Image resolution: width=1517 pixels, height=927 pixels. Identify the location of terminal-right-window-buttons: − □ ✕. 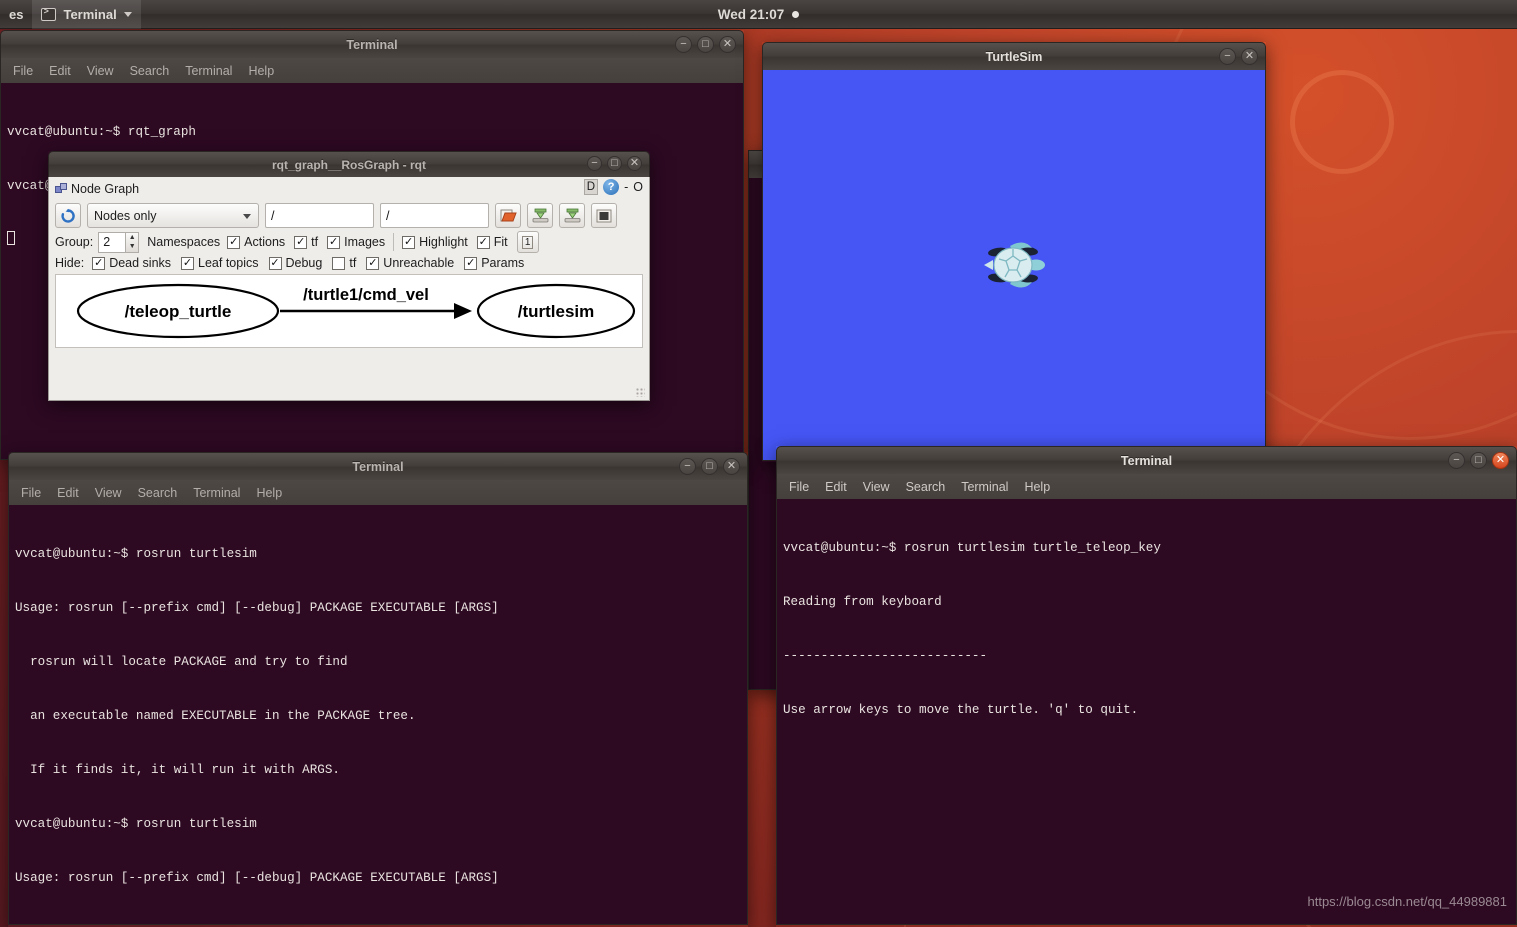
(1478, 460).